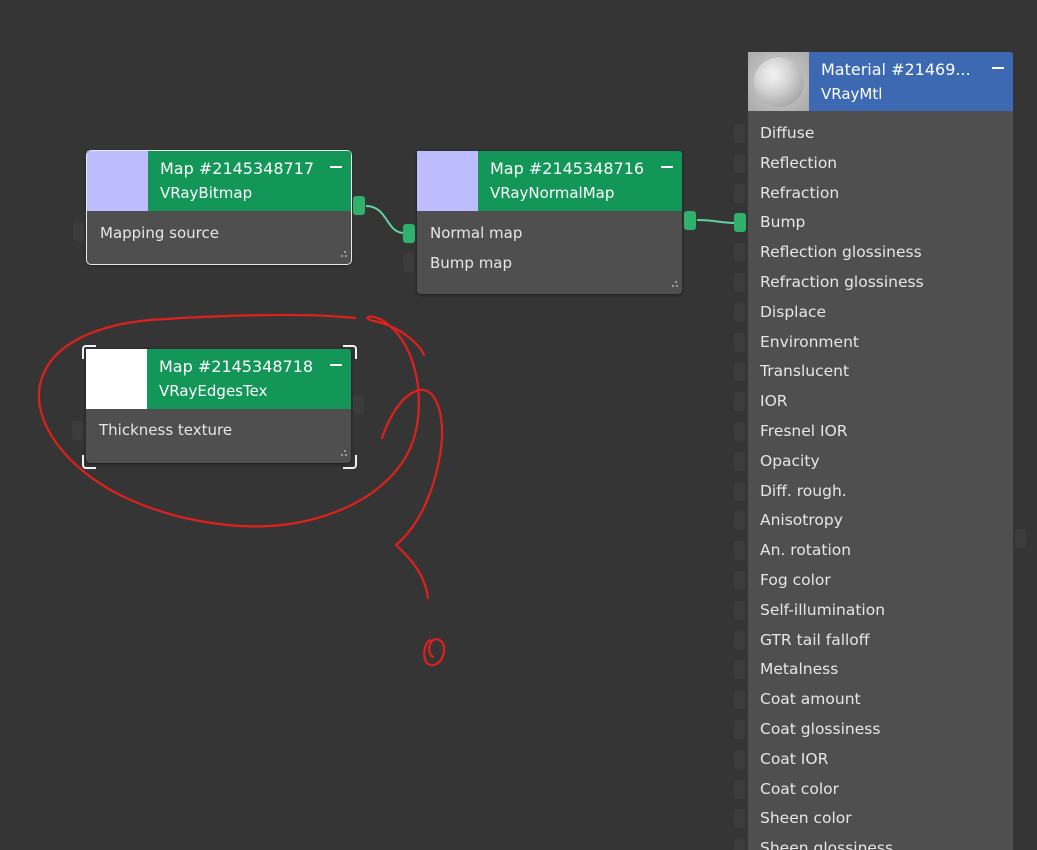 Image resolution: width=1037 pixels, height=850 pixels. Describe the element at coordinates (739, 580) in the screenshot. I see `material-input-port-fog-color` at that location.